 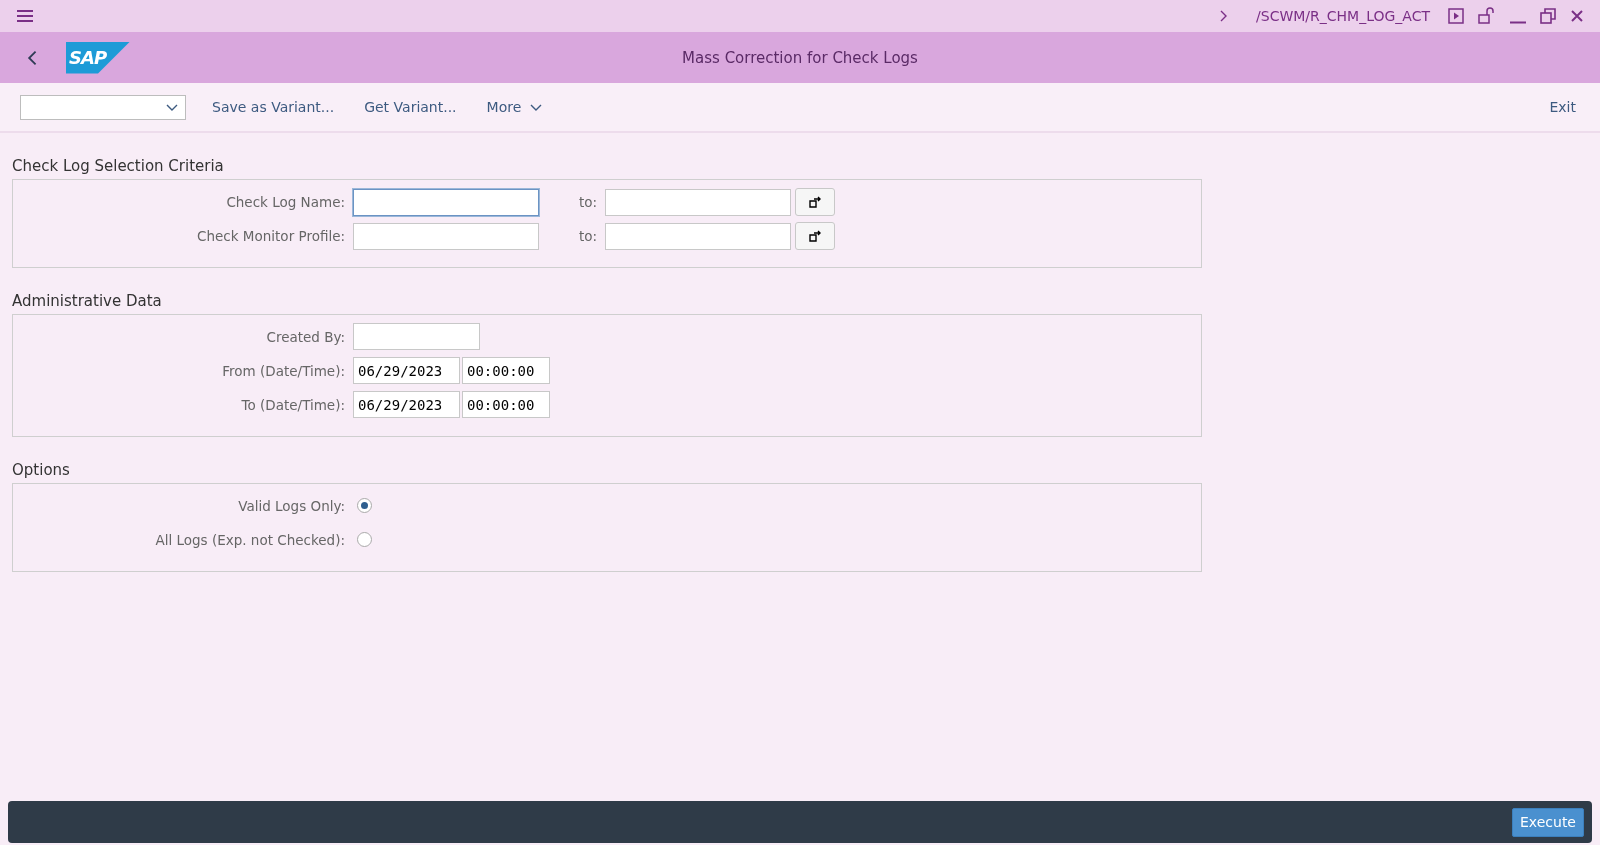 What do you see at coordinates (1562, 107) in the screenshot?
I see `exit-link: Exit` at bounding box center [1562, 107].